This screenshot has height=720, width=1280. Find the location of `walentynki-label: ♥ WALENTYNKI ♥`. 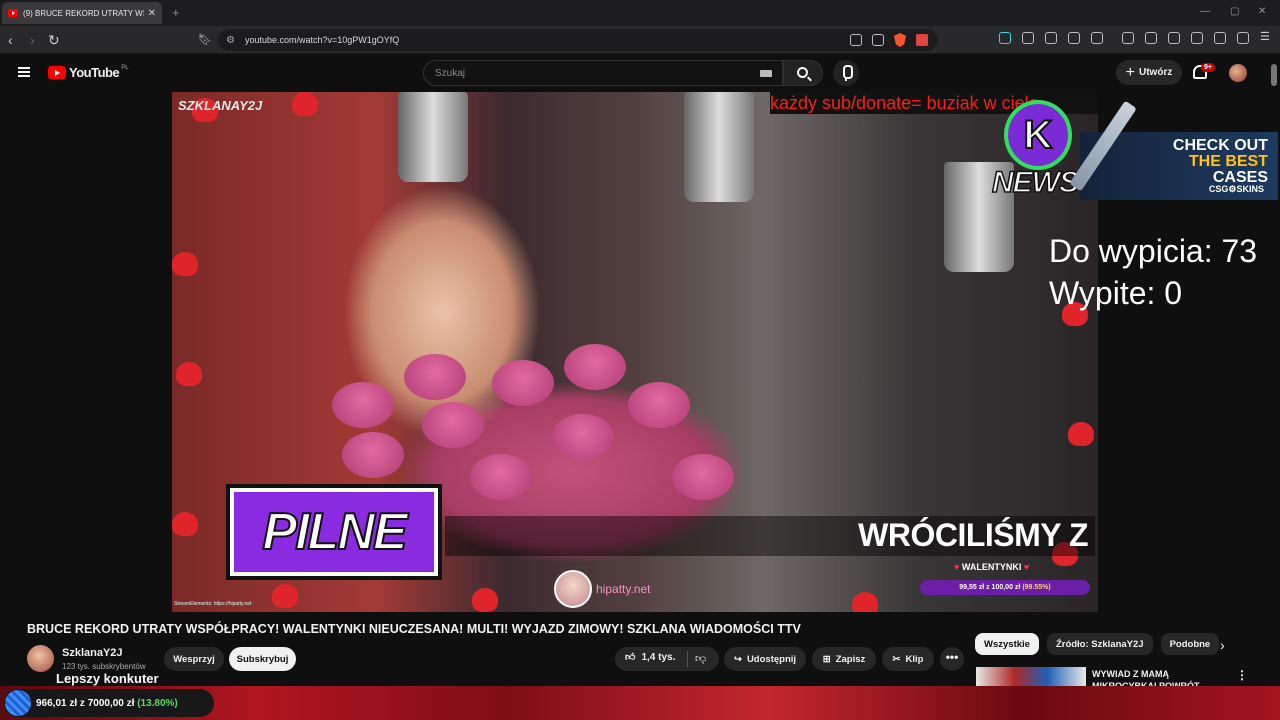

walentynki-label: ♥ WALENTYNKI ♥ is located at coordinates (991, 567).